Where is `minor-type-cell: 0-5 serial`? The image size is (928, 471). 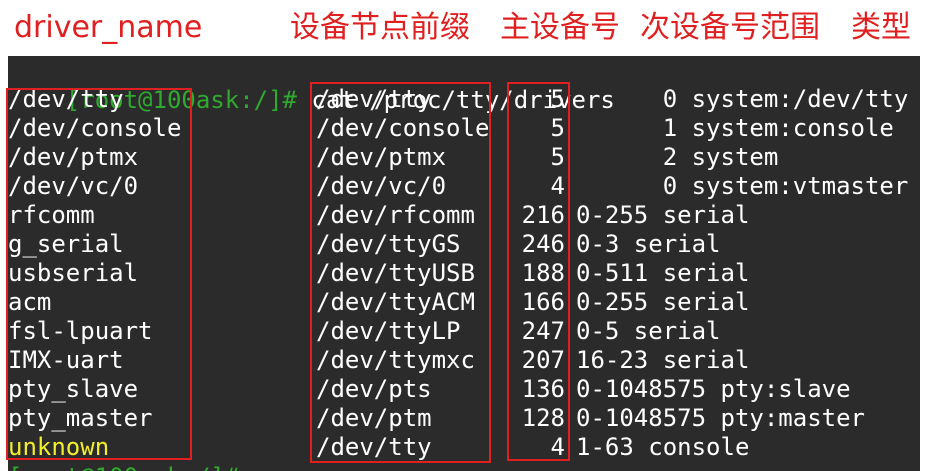
minor-type-cell: 0-5 serial is located at coordinates (648, 331).